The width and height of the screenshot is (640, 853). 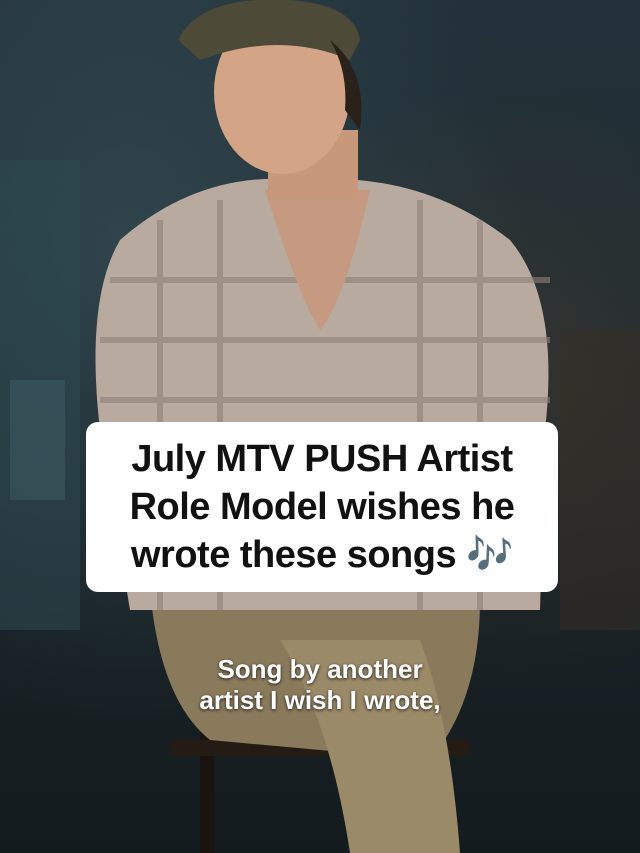 What do you see at coordinates (320, 700) in the screenshot?
I see `caption-line-2: artist I wish I wrote,` at bounding box center [320, 700].